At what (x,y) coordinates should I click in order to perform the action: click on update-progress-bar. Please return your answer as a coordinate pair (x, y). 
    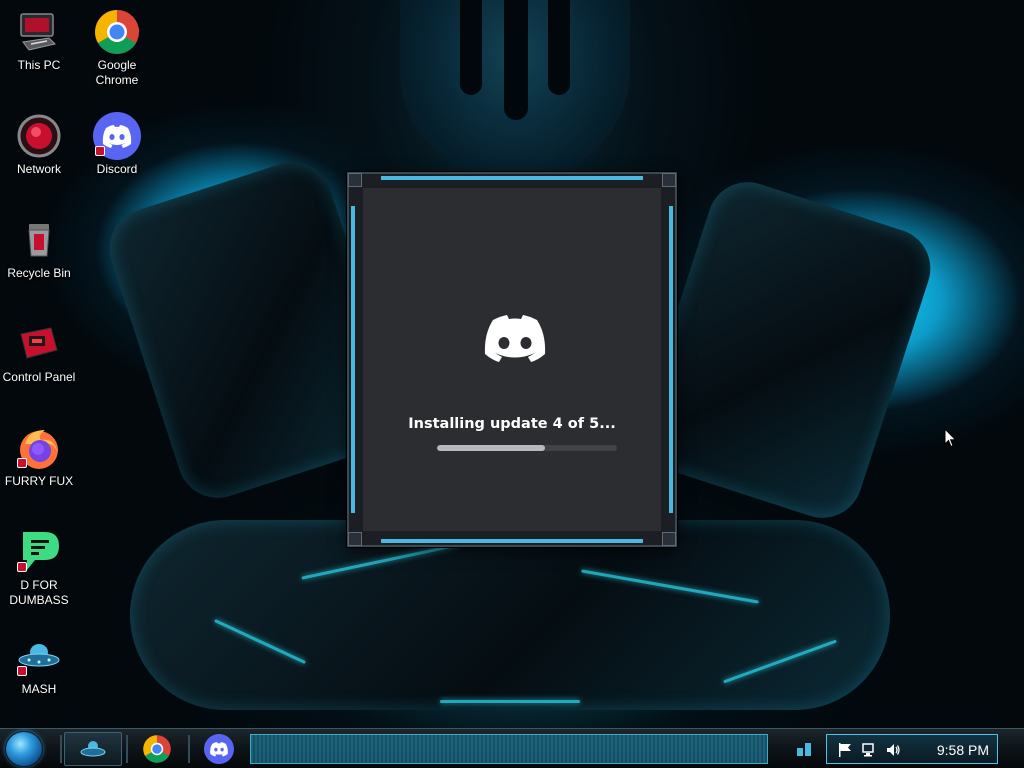
    Looking at the image, I should click on (527, 448).